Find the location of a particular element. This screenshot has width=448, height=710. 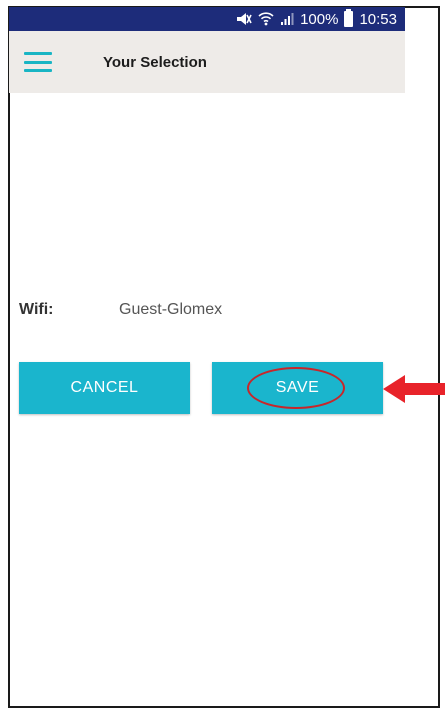

mute-icon is located at coordinates (244, 19).